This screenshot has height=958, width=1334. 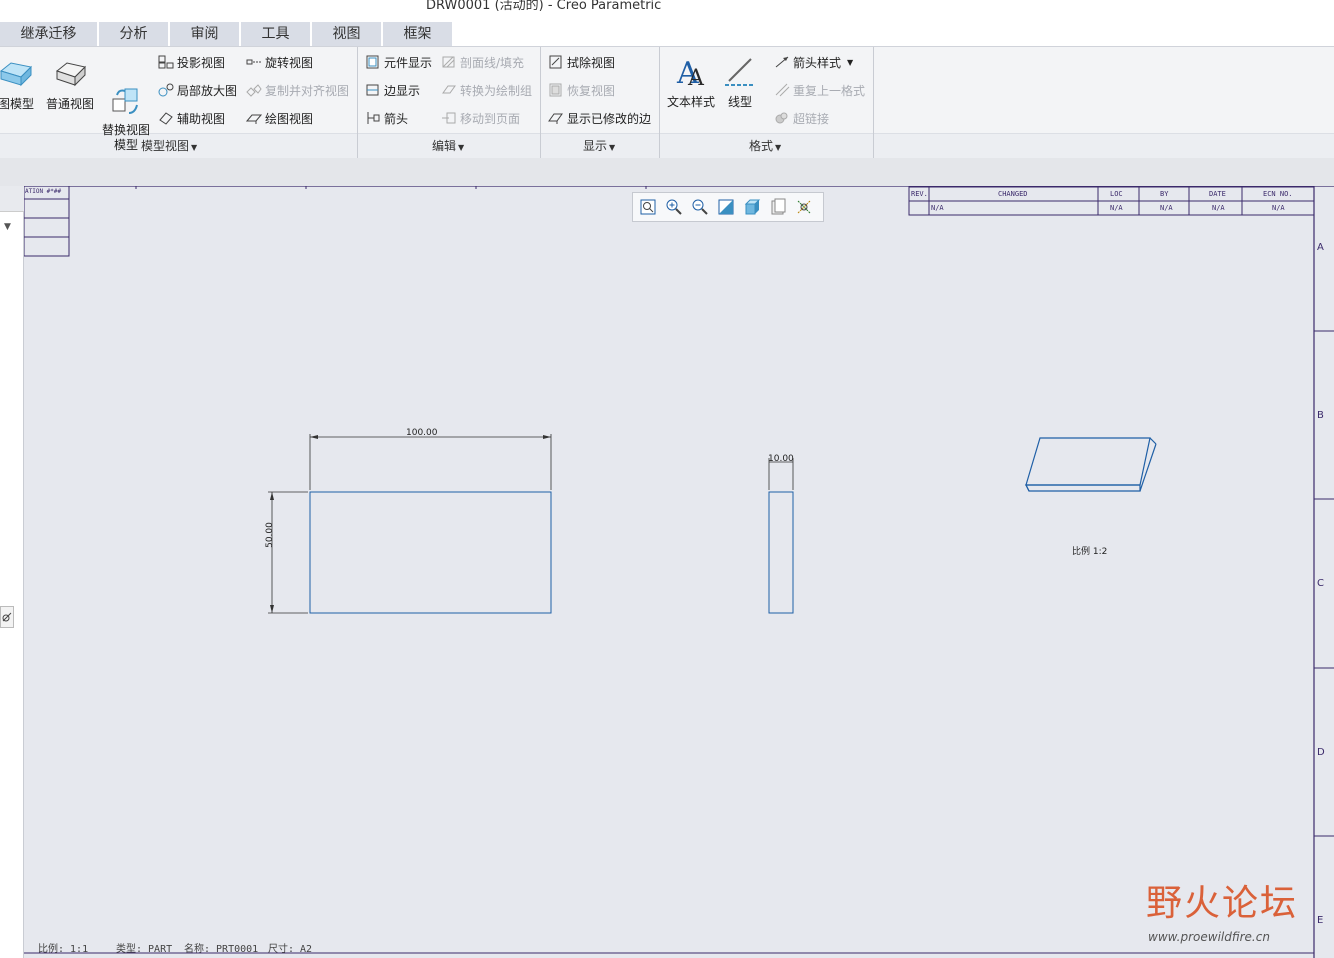 What do you see at coordinates (134, 34) in the screenshot?
I see `tab-analysis: 分析` at bounding box center [134, 34].